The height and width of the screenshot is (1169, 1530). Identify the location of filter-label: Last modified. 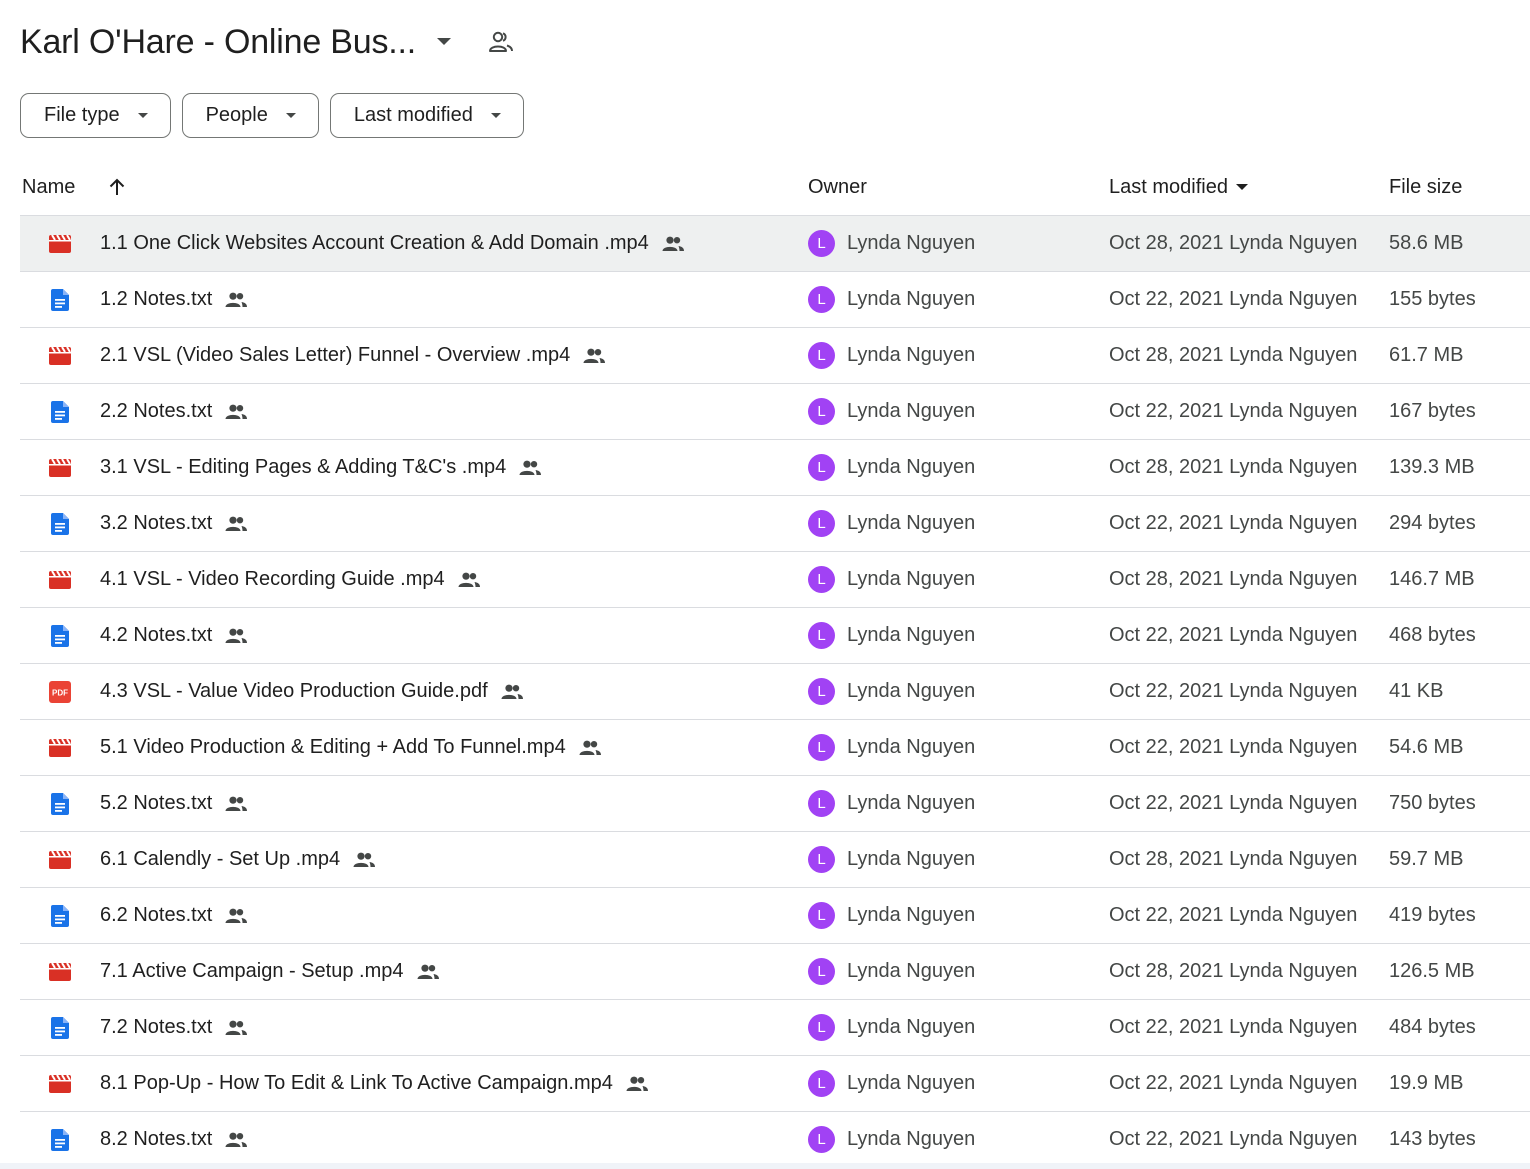
(413, 115).